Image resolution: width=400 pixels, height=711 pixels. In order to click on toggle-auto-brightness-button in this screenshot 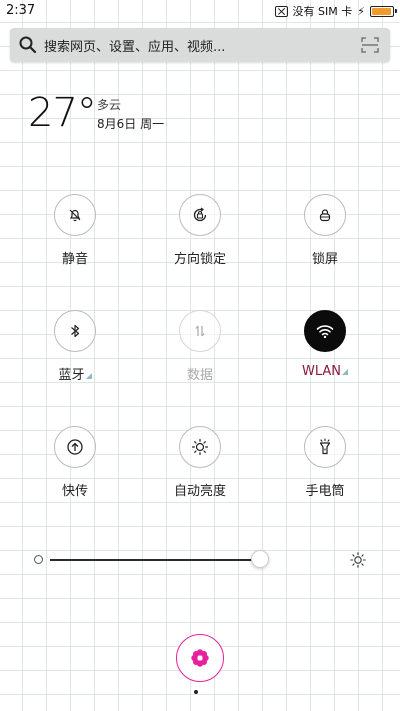, I will do `click(200, 447)`.